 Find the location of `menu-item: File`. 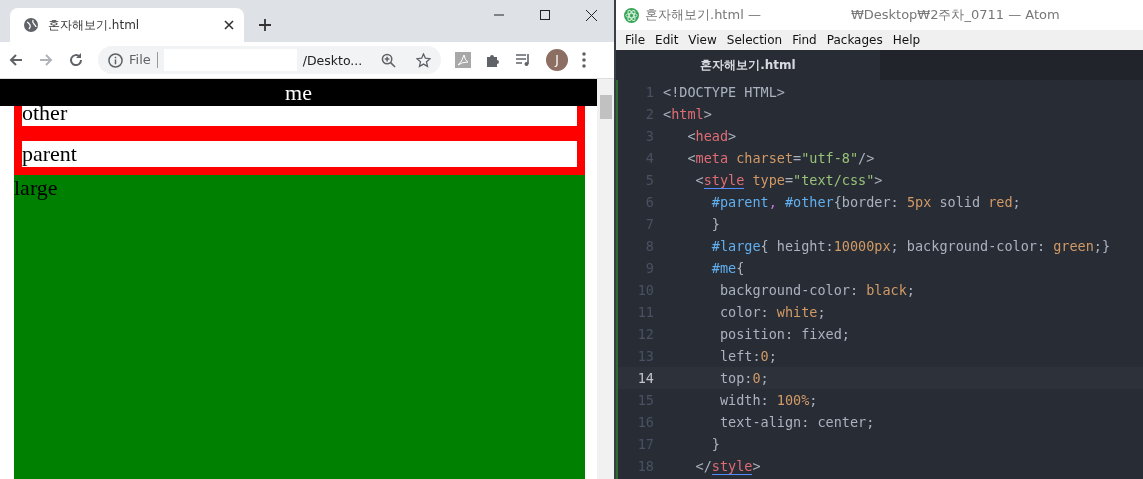

menu-item: File is located at coordinates (635, 40).